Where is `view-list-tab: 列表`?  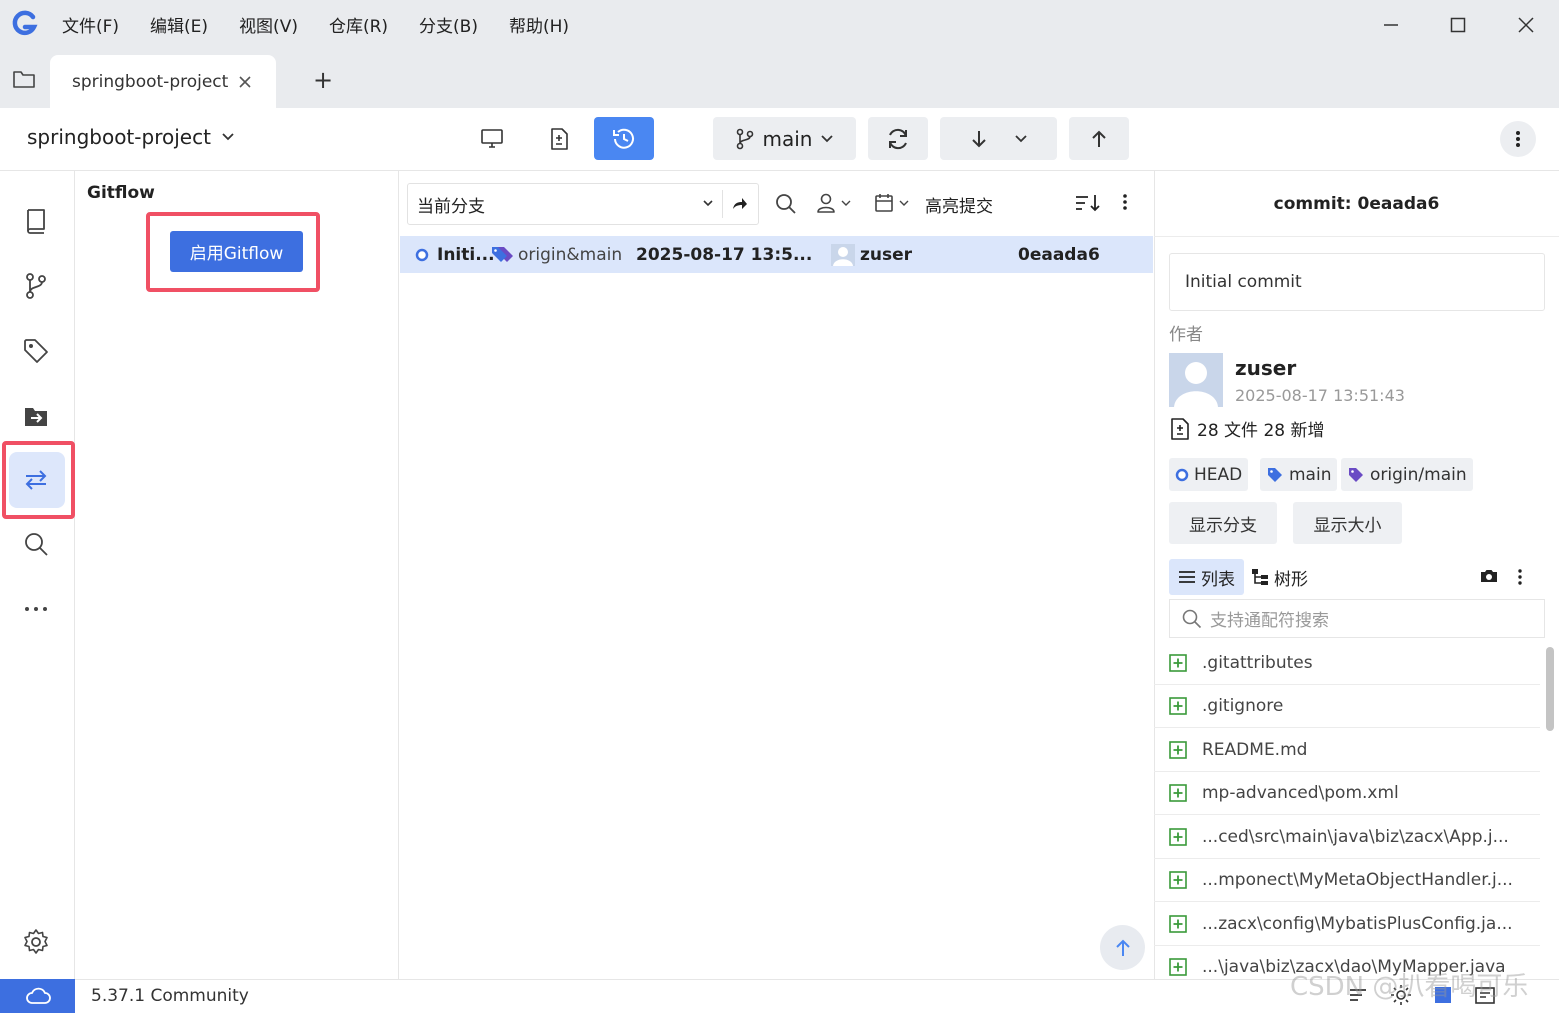 view-list-tab: 列表 is located at coordinates (1206, 577).